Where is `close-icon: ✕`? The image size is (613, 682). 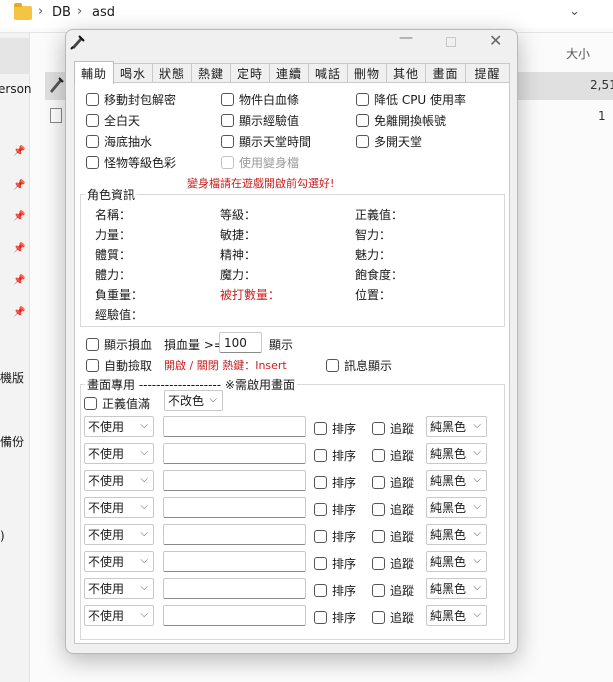
close-icon: ✕ is located at coordinates (495, 40).